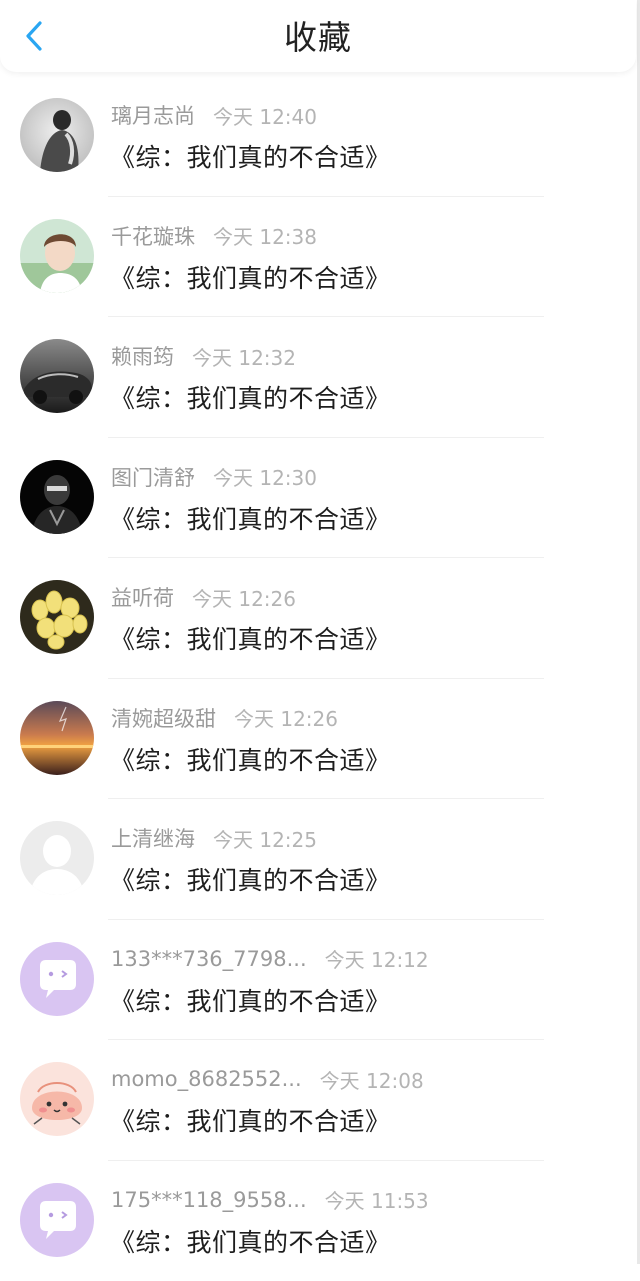 This screenshot has width=640, height=1281. What do you see at coordinates (377, 1199) in the screenshot?
I see `timestamp: 今天 11:53` at bounding box center [377, 1199].